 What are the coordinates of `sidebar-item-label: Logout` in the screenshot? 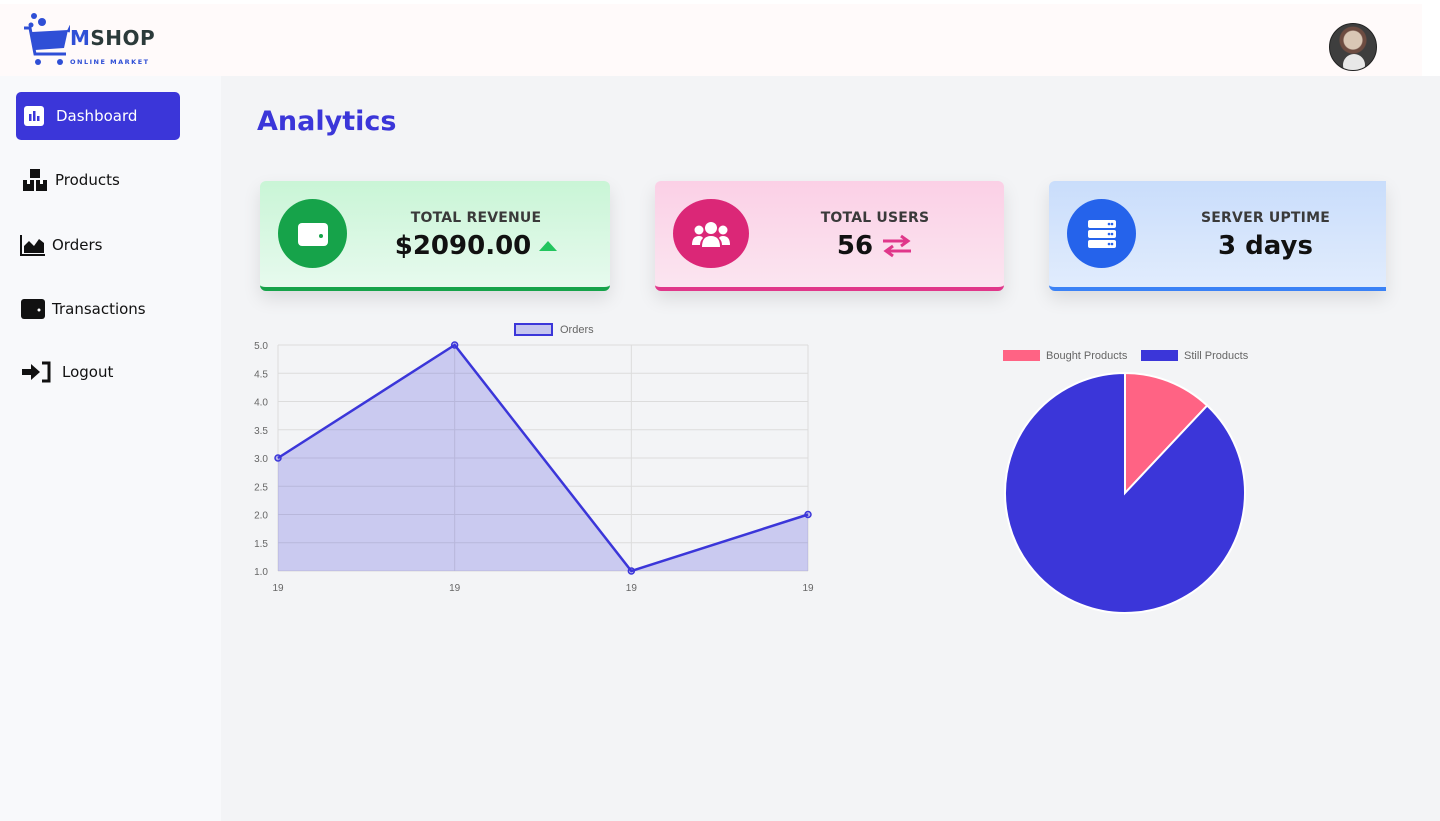 It's located at (88, 372).